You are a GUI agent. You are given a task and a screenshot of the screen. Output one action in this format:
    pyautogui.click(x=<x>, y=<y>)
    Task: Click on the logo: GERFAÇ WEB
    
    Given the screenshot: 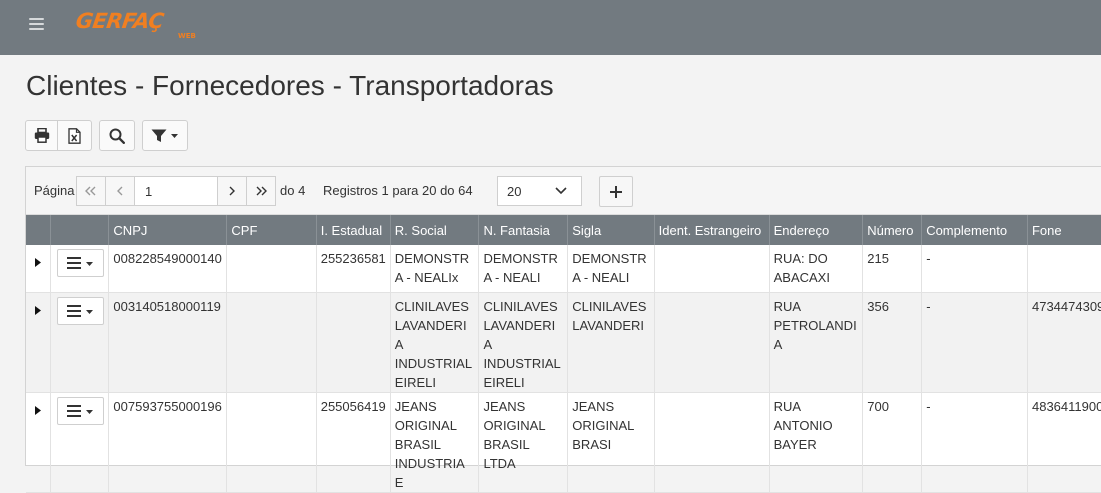 What is the action you would take?
    pyautogui.click(x=135, y=24)
    